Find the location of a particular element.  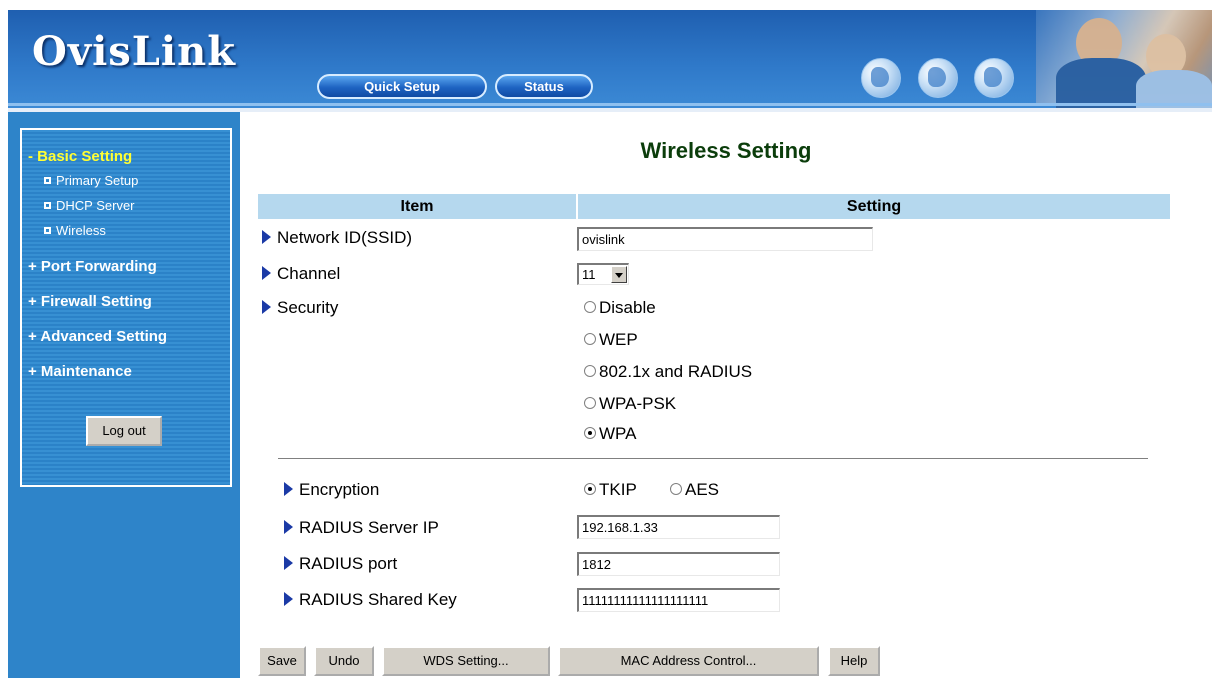

header-divider is located at coordinates (610, 104).